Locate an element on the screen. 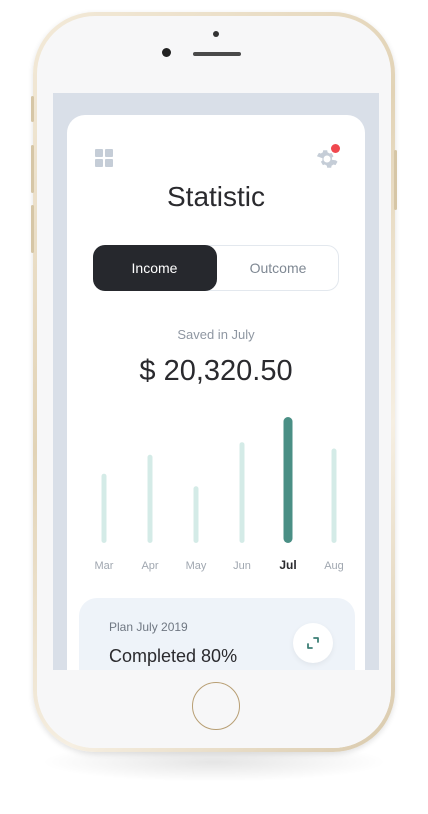 The height and width of the screenshot is (814, 428). volume-up-button is located at coordinates (32, 169).